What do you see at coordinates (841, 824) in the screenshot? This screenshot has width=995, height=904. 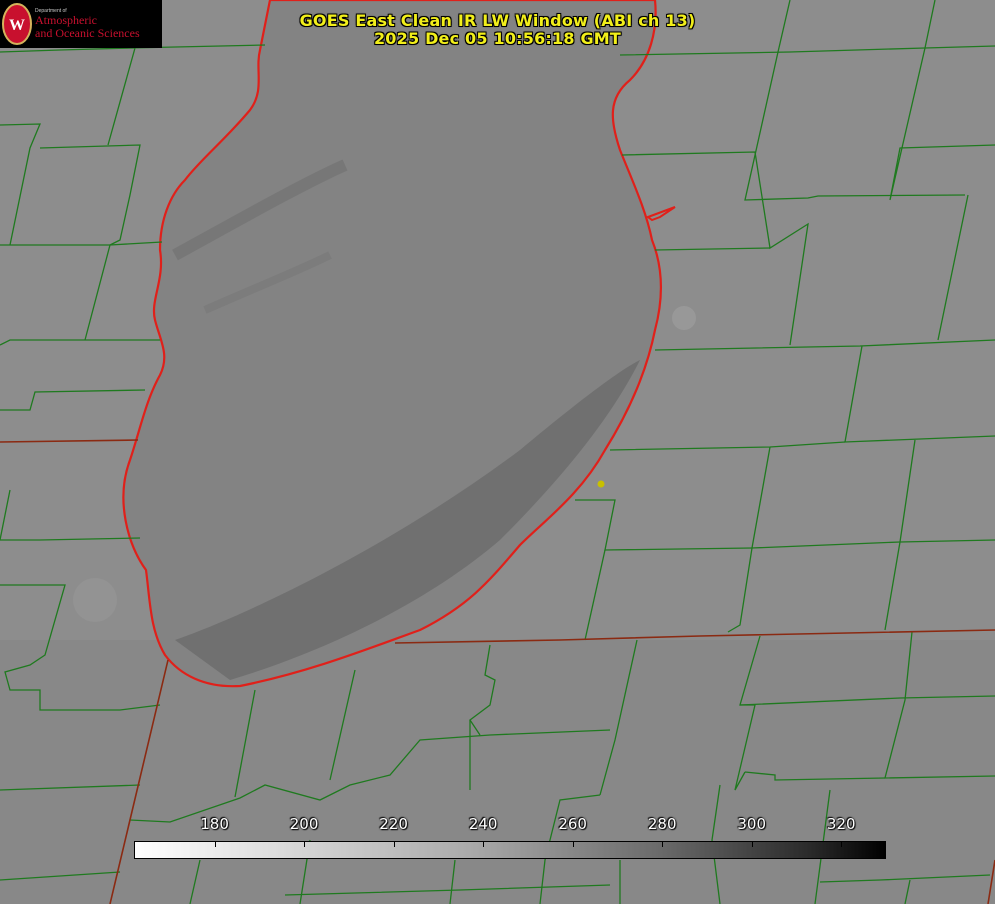 I see `colorbar-tick-label: 320` at bounding box center [841, 824].